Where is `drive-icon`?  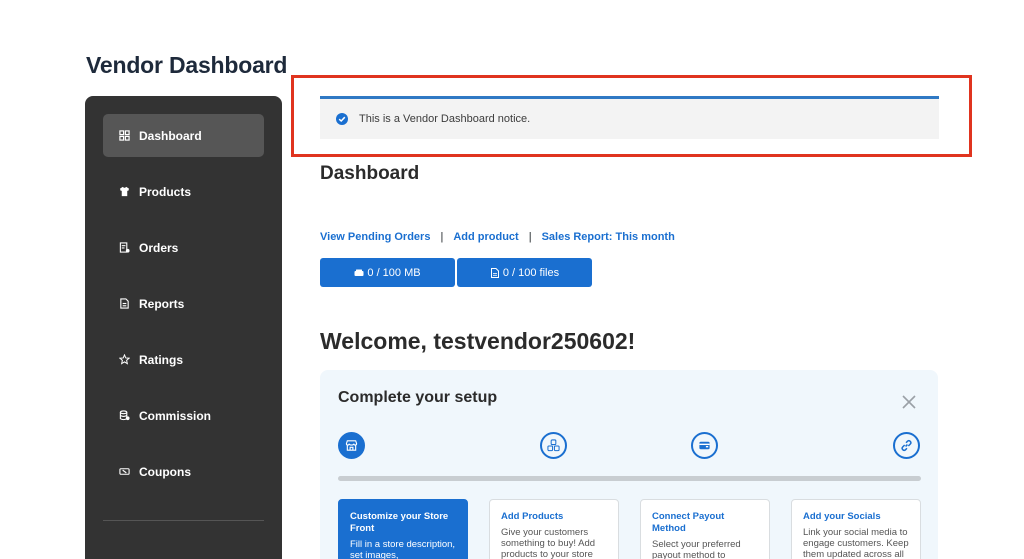 drive-icon is located at coordinates (359, 272).